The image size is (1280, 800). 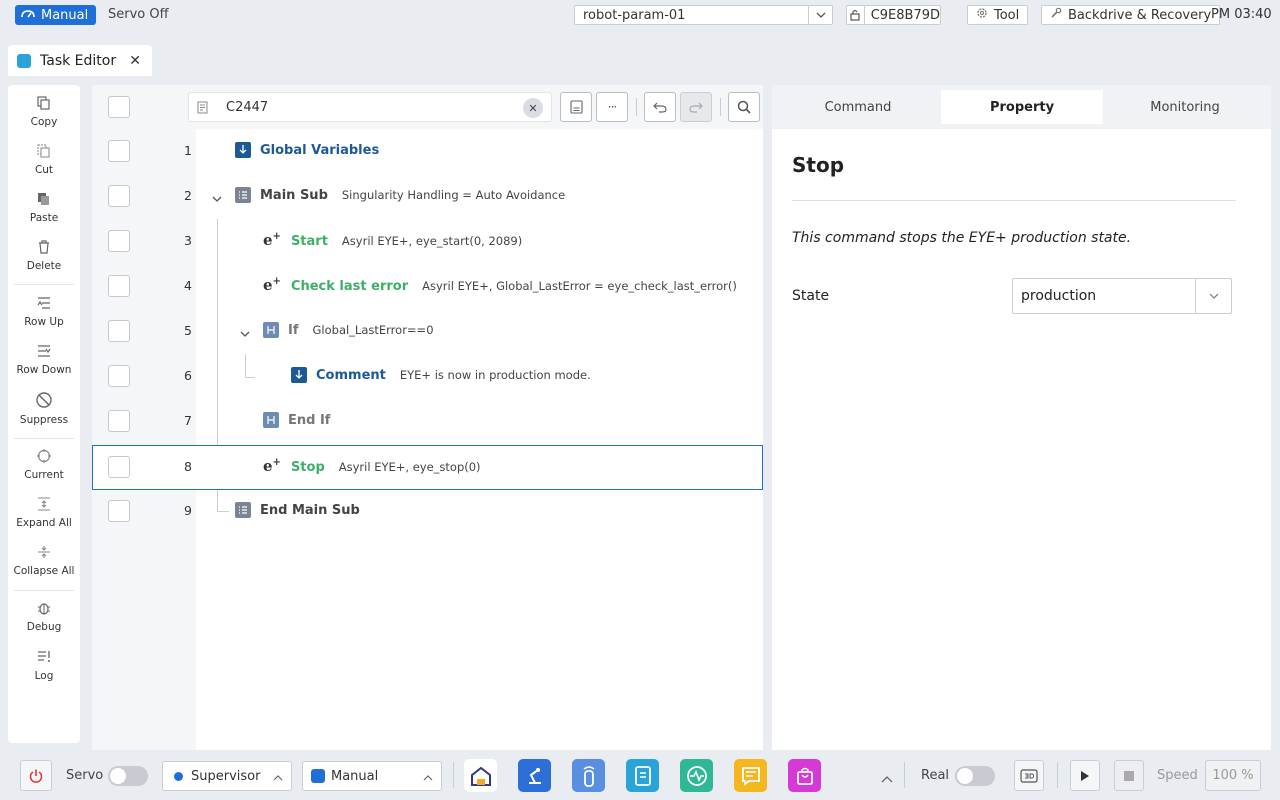 What do you see at coordinates (1122, 296) in the screenshot?
I see `state-select: production` at bounding box center [1122, 296].